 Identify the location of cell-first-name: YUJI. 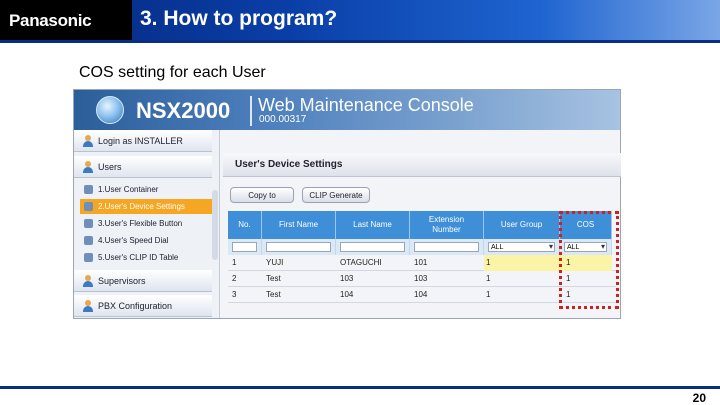
(275, 262).